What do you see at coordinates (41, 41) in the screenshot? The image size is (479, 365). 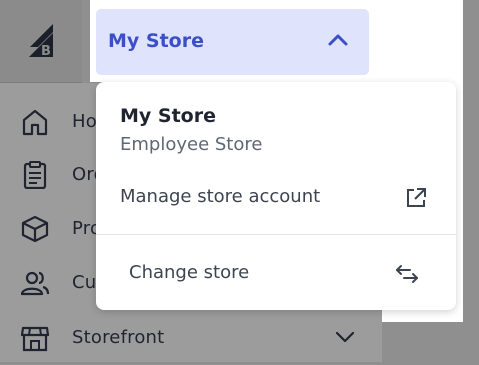 I see `bigcommerce-logo-icon: B` at bounding box center [41, 41].